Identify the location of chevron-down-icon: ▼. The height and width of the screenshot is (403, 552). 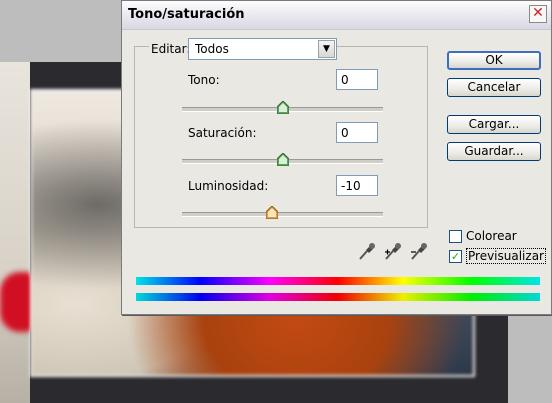
(326, 49).